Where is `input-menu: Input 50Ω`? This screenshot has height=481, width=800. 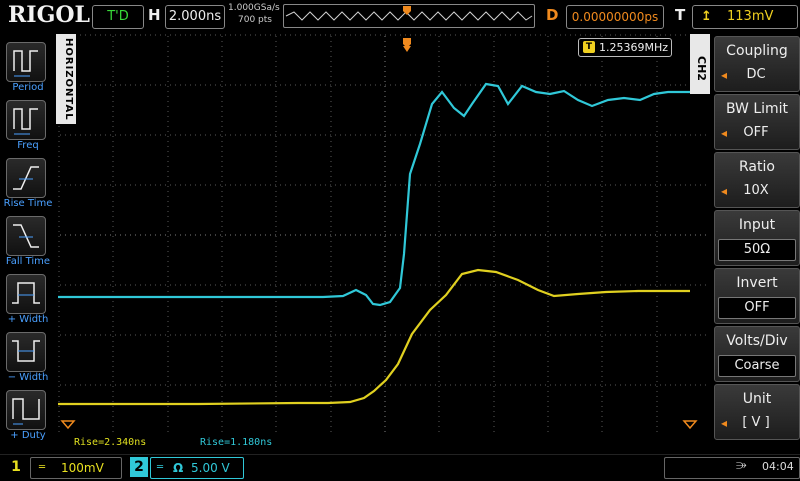
input-menu: Input 50Ω is located at coordinates (757, 238).